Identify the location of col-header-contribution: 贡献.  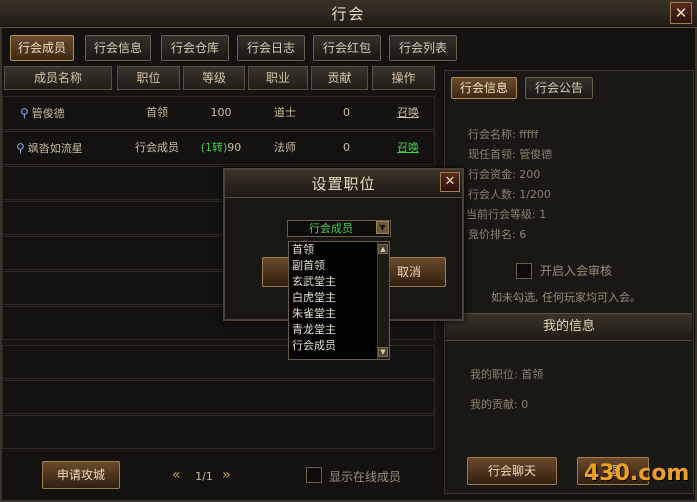
(339, 78).